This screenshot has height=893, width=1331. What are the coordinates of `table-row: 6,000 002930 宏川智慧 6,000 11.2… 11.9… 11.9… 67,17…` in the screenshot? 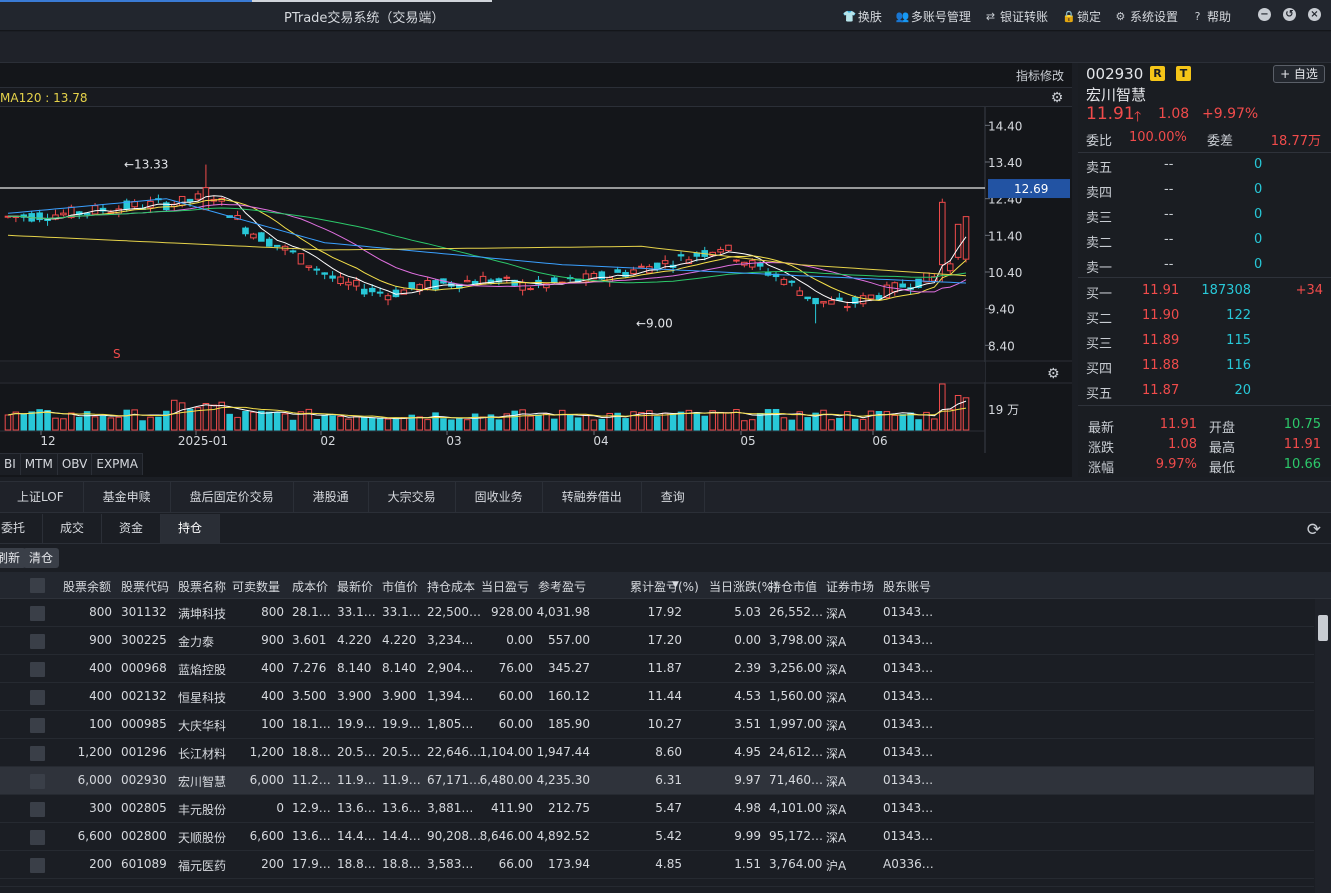 It's located at (657, 781).